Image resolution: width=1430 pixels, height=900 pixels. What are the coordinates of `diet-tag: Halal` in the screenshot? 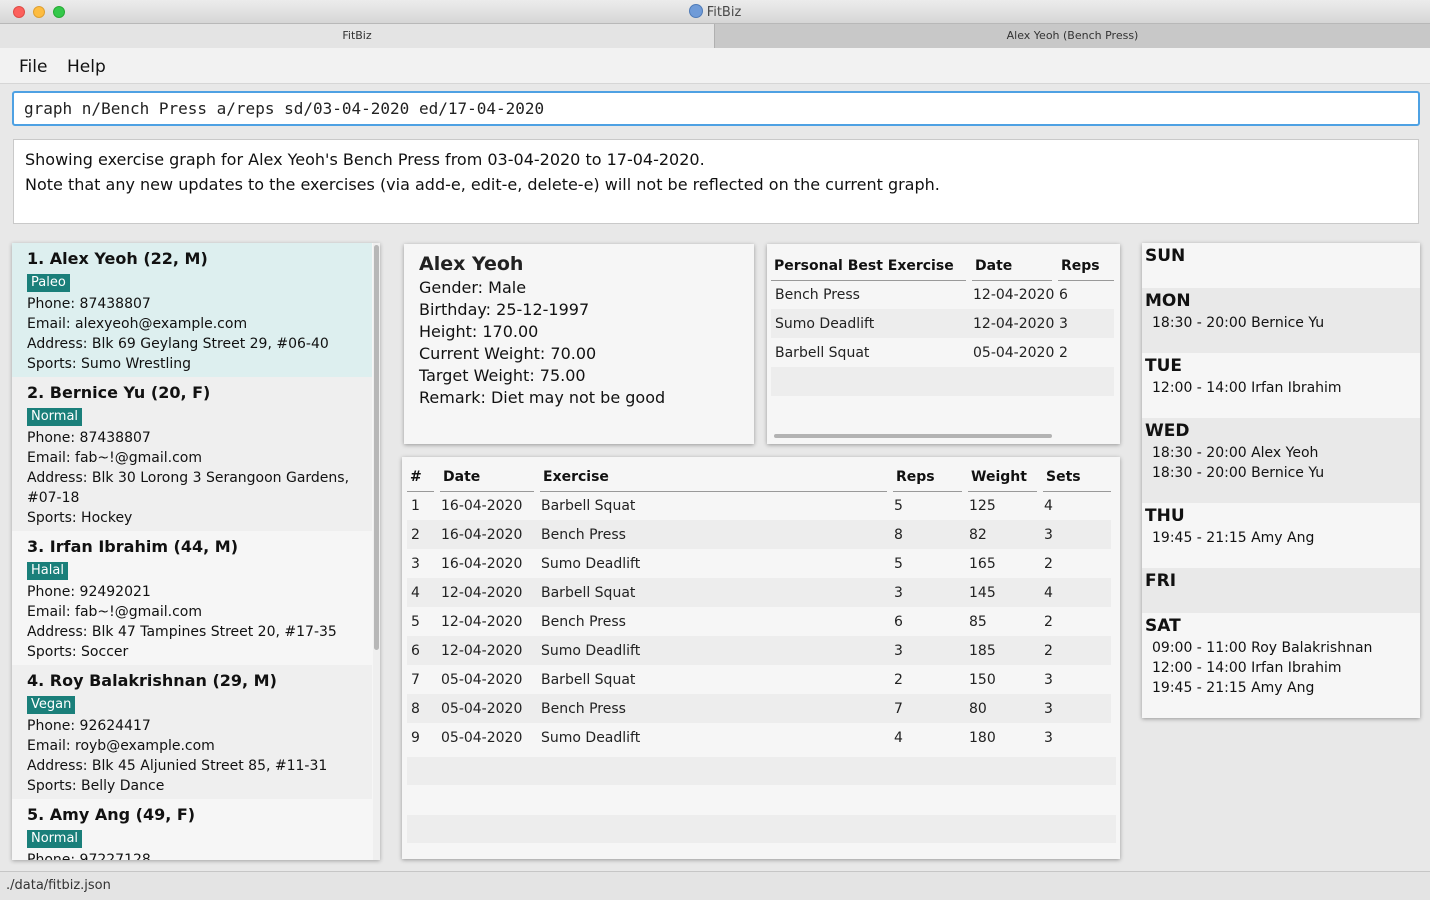 It's located at (47, 571).